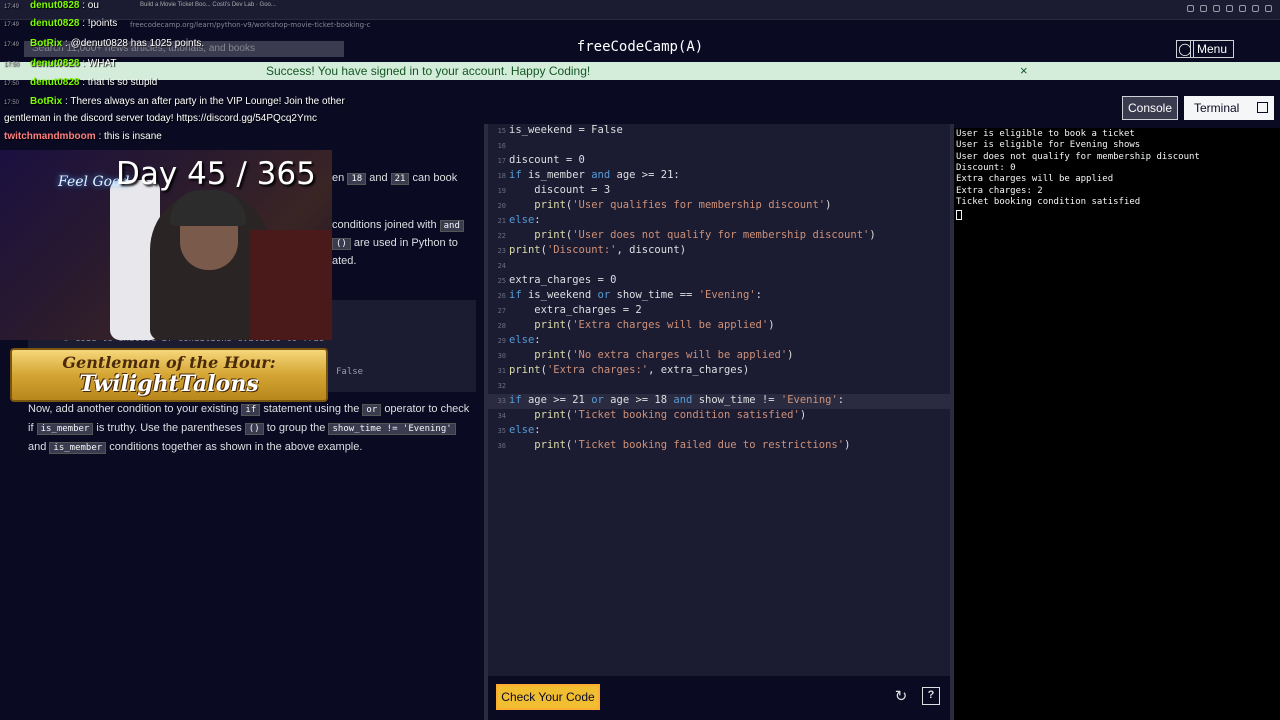 This screenshot has height=720, width=1280. Describe the element at coordinates (548, 697) in the screenshot. I see `check-code-button: Check Your Code` at that location.